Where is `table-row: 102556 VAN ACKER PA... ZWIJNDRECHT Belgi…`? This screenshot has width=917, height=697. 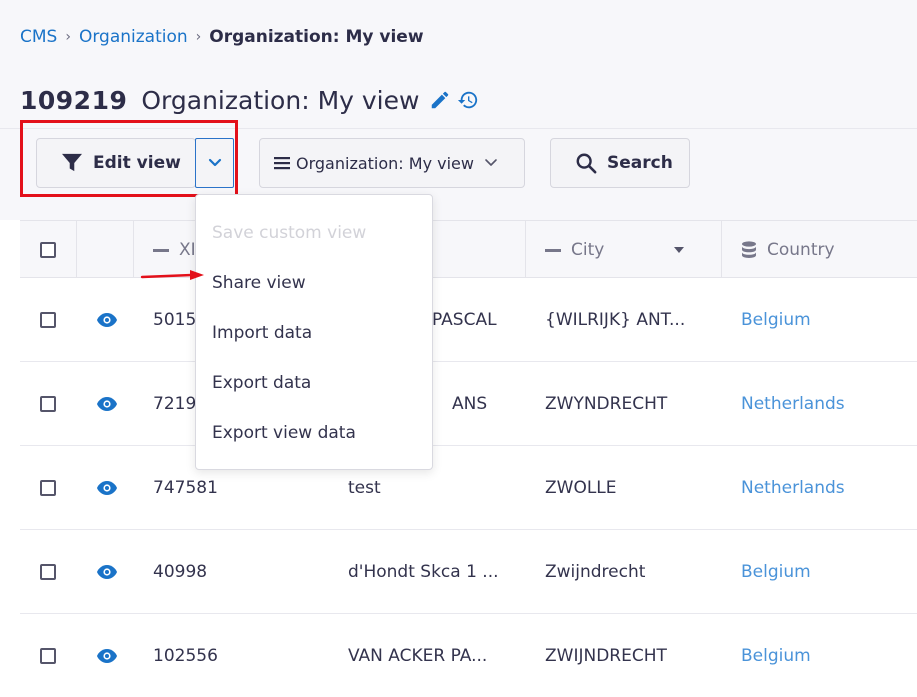 table-row: 102556 VAN ACKER PA... ZWIJNDRECHT Belgi… is located at coordinates (468, 655).